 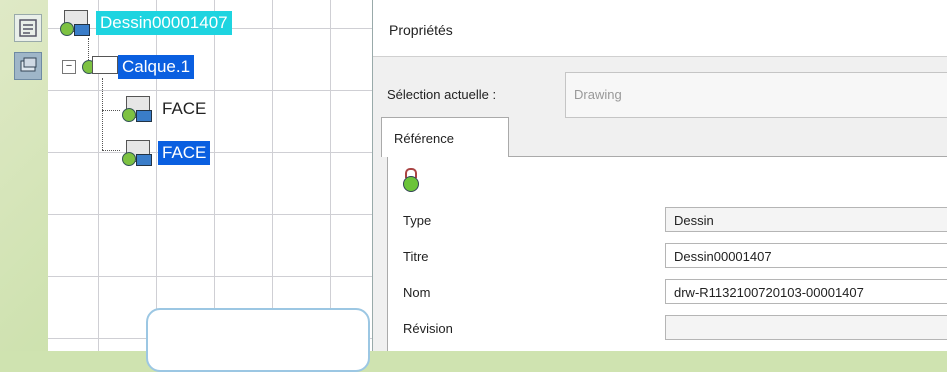 What do you see at coordinates (411, 180) in the screenshot?
I see `lock-icon` at bounding box center [411, 180].